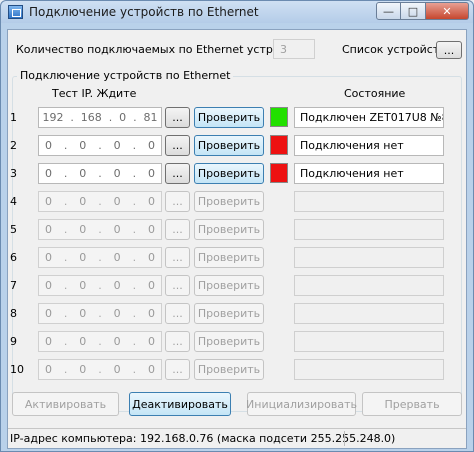  Describe the element at coordinates (180, 404) in the screenshot. I see `deactivate-button: Деактивировать` at that location.